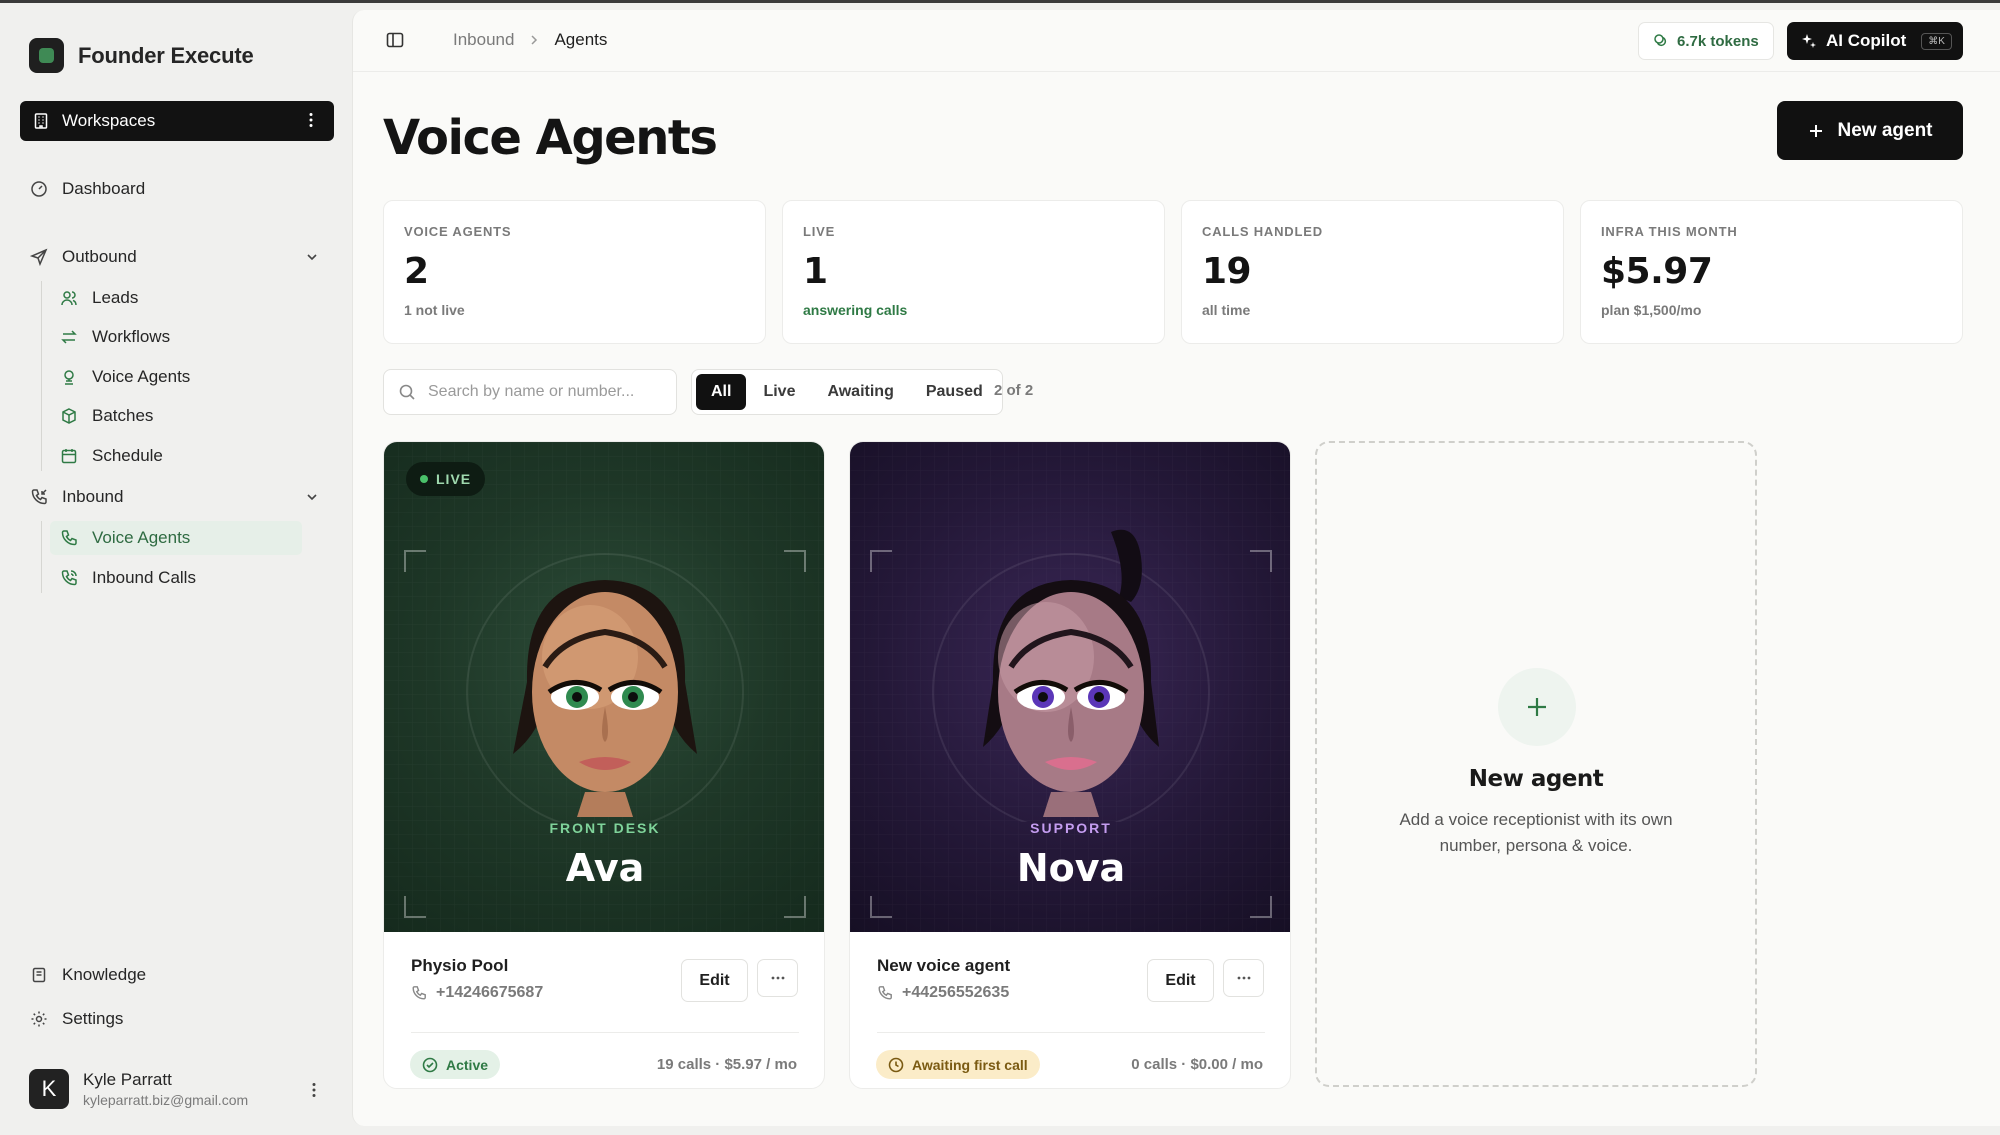  What do you see at coordinates (424, 479) in the screenshot?
I see `live-dot-icon` at bounding box center [424, 479].